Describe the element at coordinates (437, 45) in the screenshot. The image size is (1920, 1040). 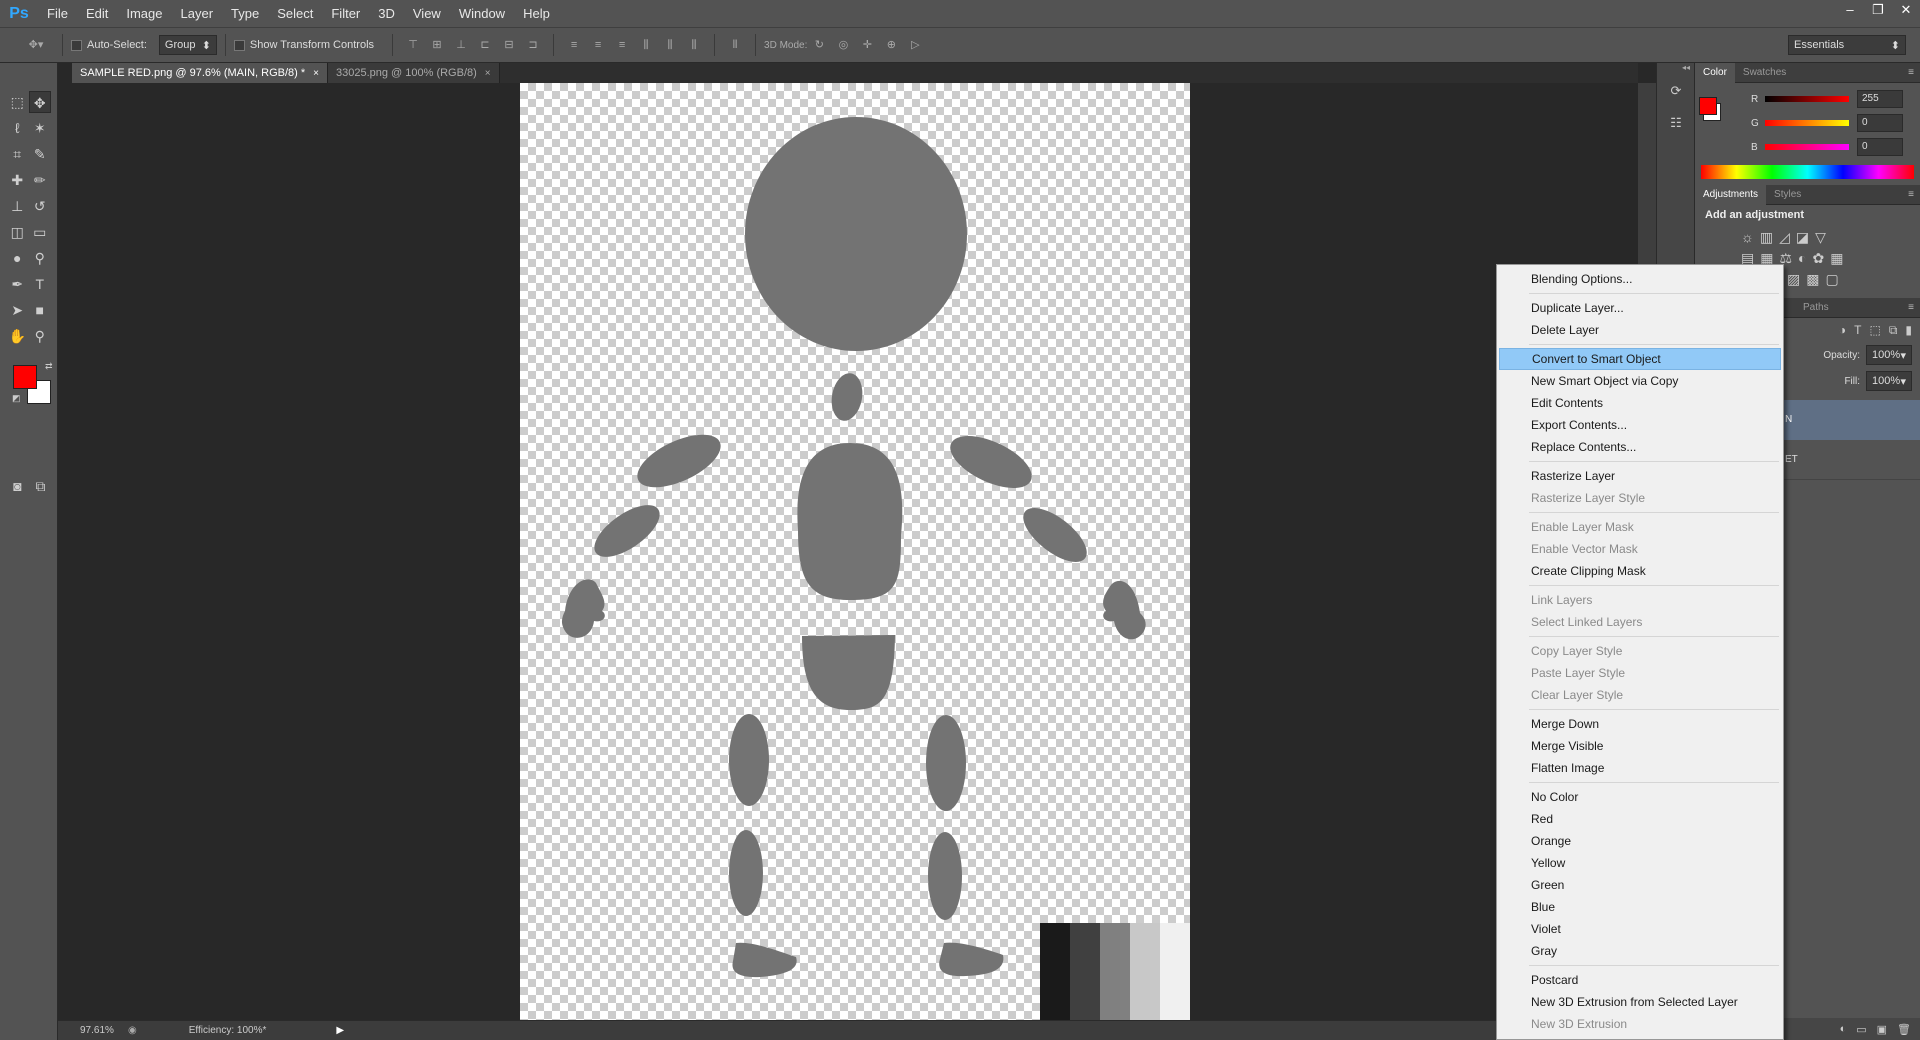
I see `align-vcenter-icon: ⊞` at that location.